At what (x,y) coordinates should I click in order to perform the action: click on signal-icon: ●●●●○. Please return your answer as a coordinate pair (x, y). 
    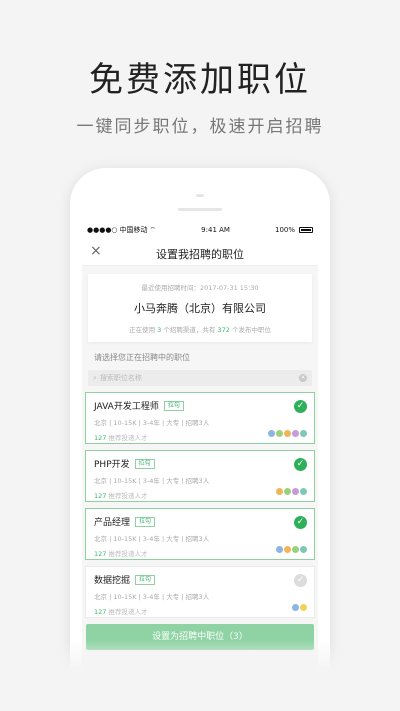
    Looking at the image, I should click on (102, 230).